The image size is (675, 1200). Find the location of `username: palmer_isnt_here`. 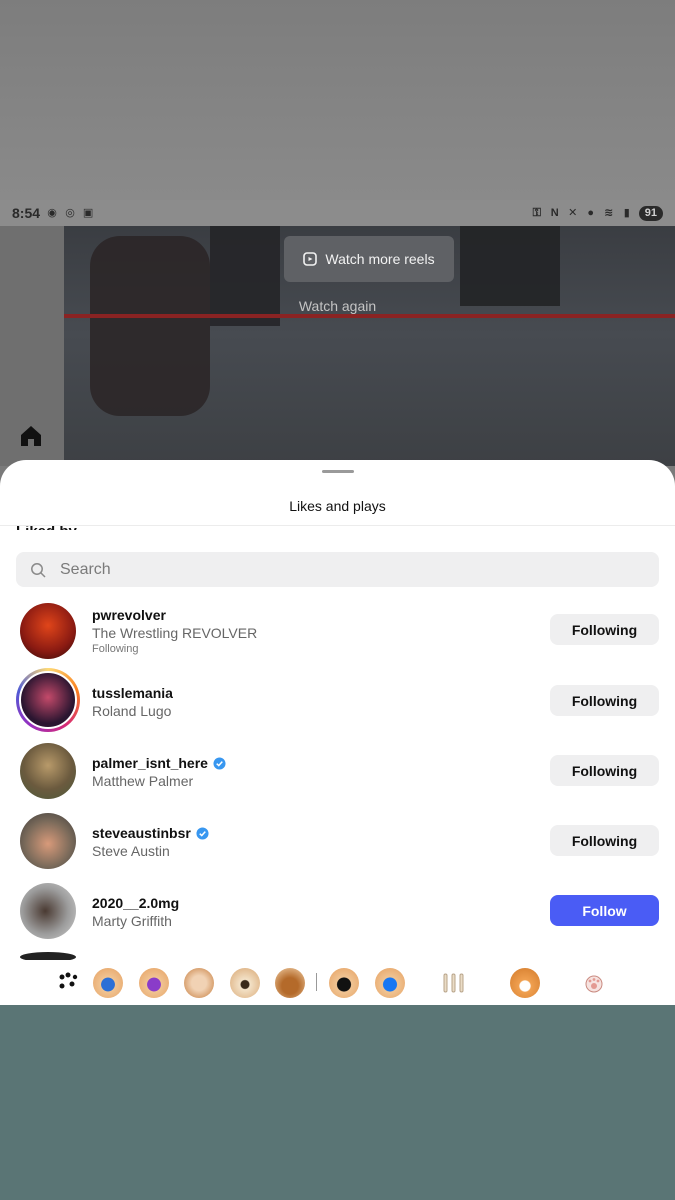

username: palmer_isnt_here is located at coordinates (159, 763).